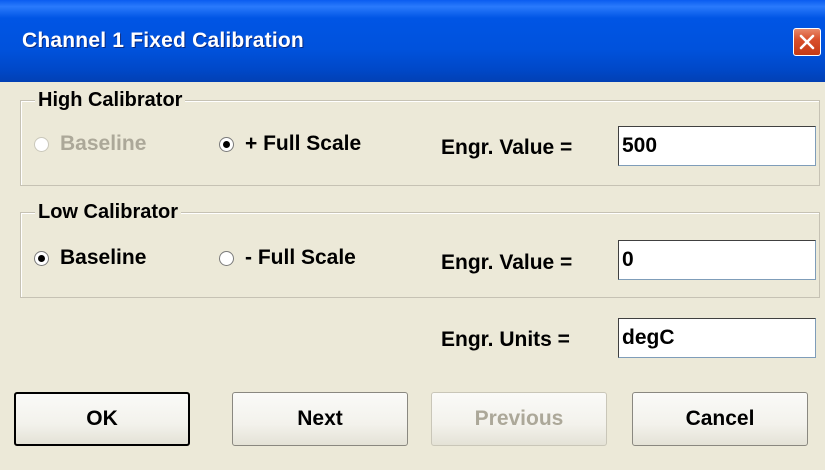 Image resolution: width=825 pixels, height=470 pixels. Describe the element at coordinates (717, 146) in the screenshot. I see `high-engr-value-input` at that location.